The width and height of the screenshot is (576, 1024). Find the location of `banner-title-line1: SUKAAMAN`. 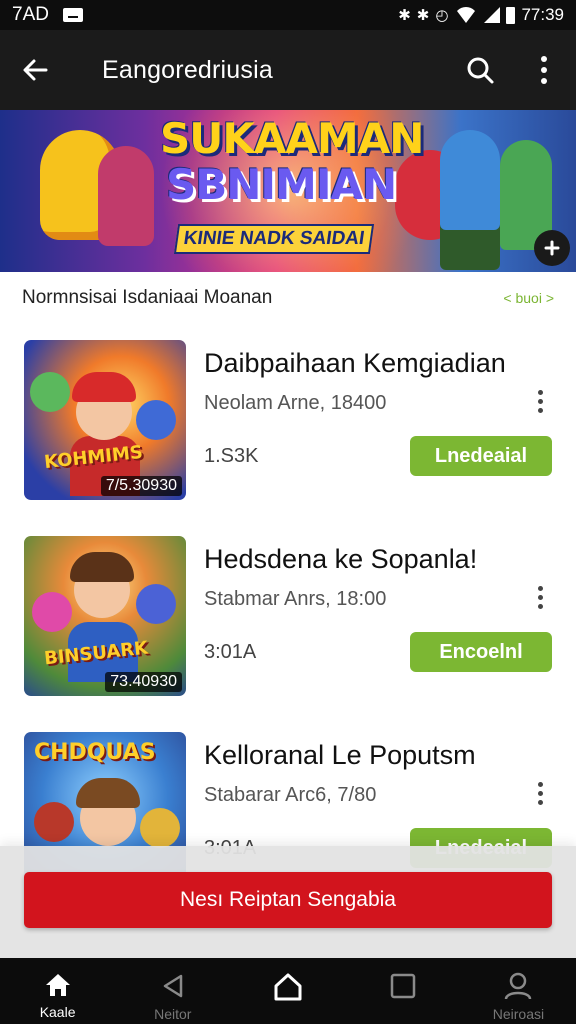

banner-title-line1: SUKAAMAN is located at coordinates (292, 138).